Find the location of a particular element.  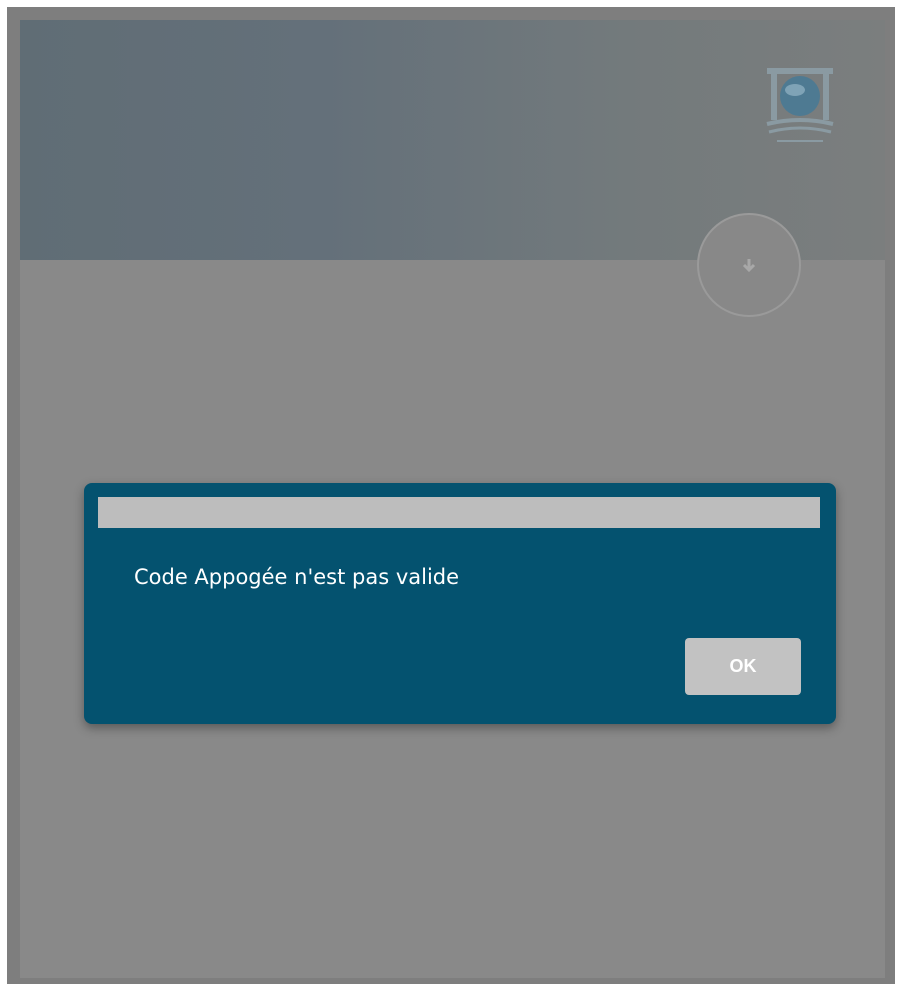

dialog-message: Code Appogée n'est pas valide is located at coordinates (297, 577).